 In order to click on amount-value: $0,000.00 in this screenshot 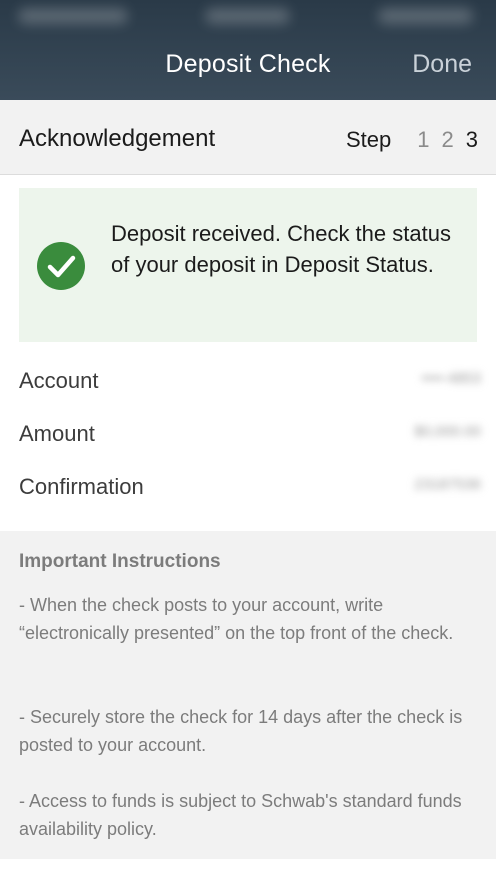, I will do `click(447, 431)`.